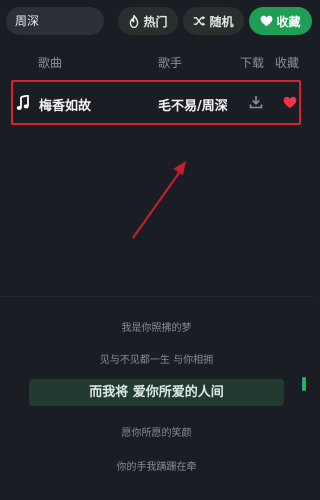 This screenshot has height=500, width=320. Describe the element at coordinates (200, 21) in the screenshot. I see `shuffle-icon` at that location.